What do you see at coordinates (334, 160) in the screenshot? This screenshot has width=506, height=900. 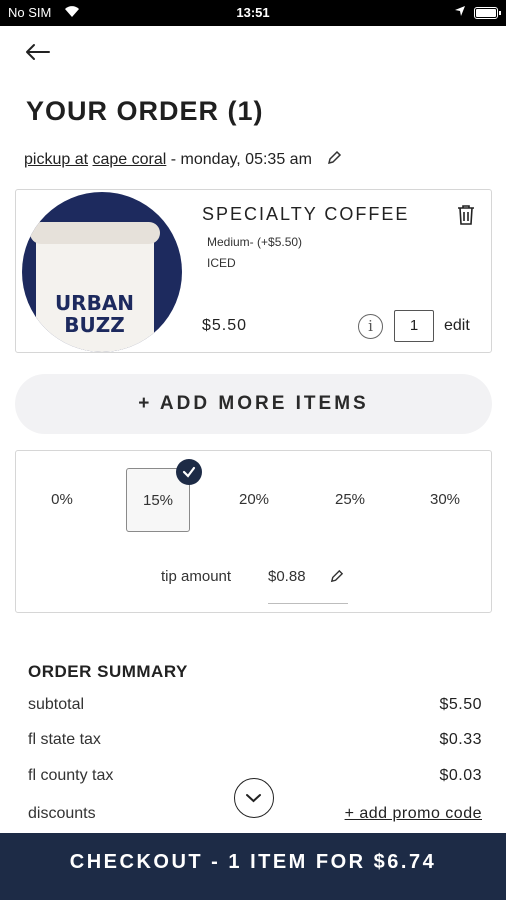 I see `edit-pickup-pencil-icon` at bounding box center [334, 160].